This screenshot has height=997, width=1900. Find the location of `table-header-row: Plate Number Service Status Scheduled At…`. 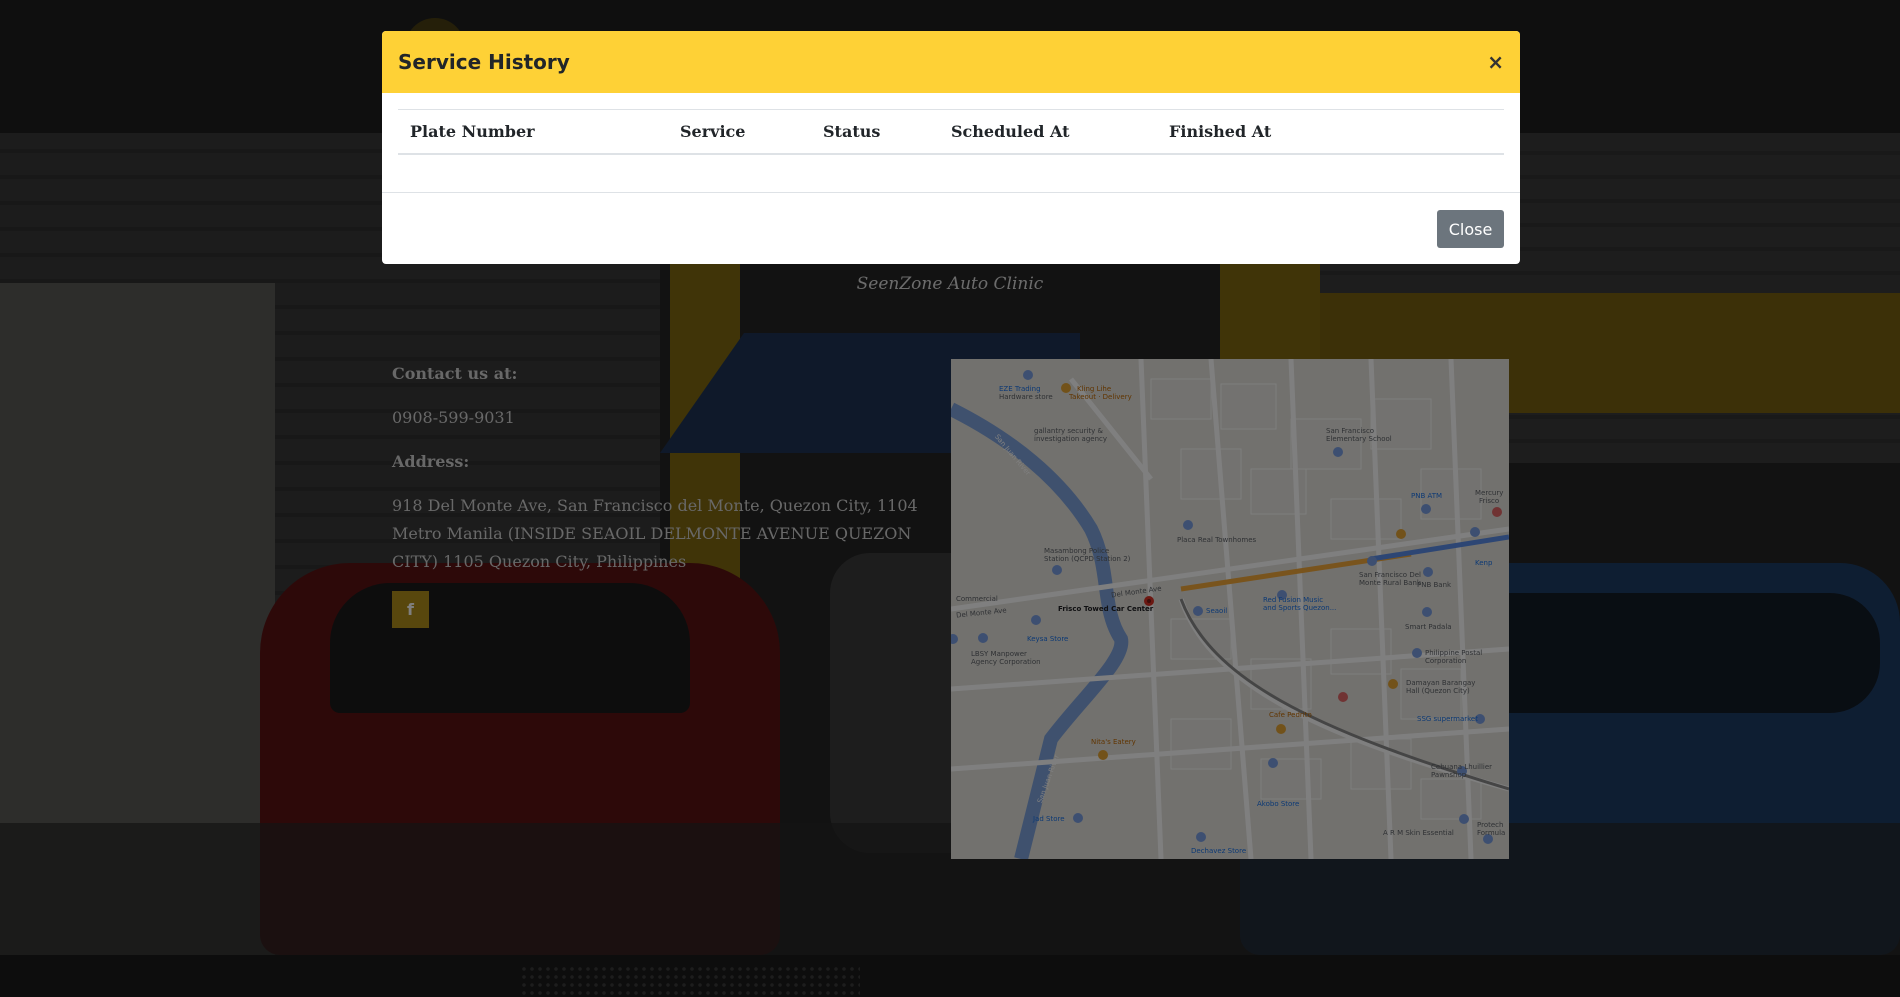

table-header-row: Plate Number Service Status Scheduled At… is located at coordinates (951, 132).